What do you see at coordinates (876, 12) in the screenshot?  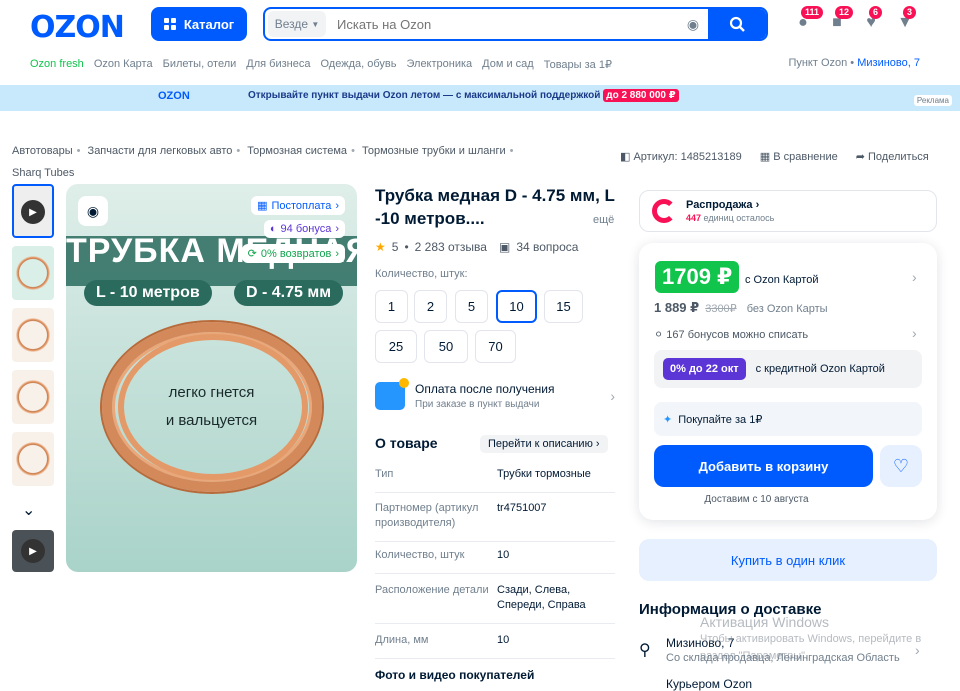 I see `favorites-badge: 6` at bounding box center [876, 12].